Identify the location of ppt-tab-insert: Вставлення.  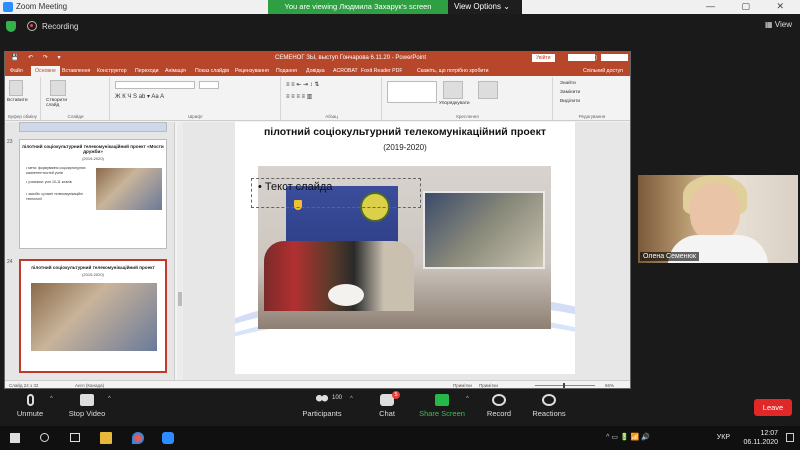
(76, 71).